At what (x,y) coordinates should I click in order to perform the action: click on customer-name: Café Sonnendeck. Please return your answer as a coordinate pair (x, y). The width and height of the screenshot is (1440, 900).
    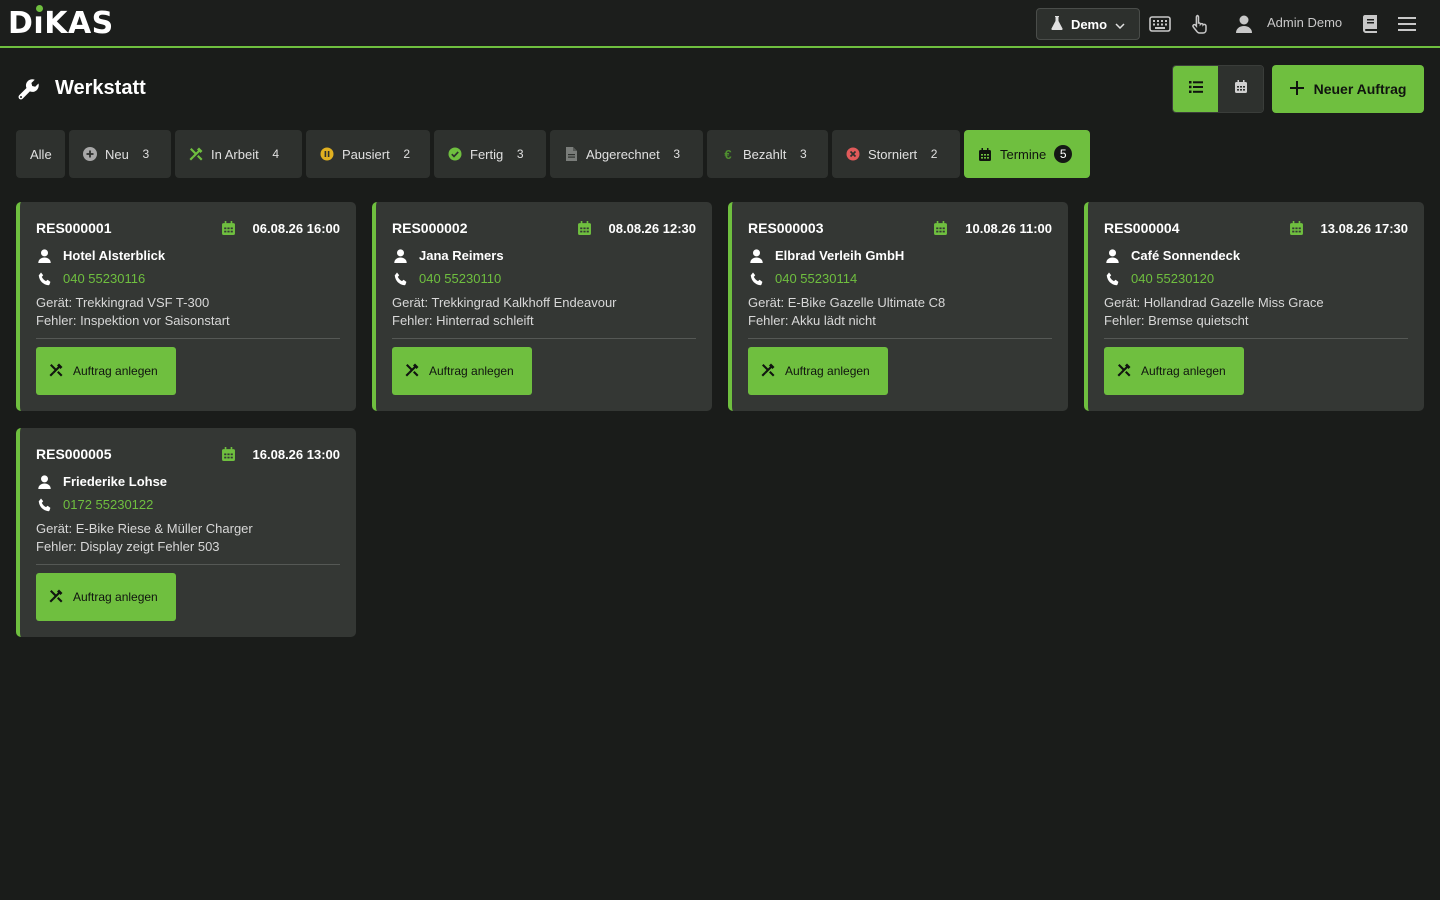
    Looking at the image, I should click on (1186, 255).